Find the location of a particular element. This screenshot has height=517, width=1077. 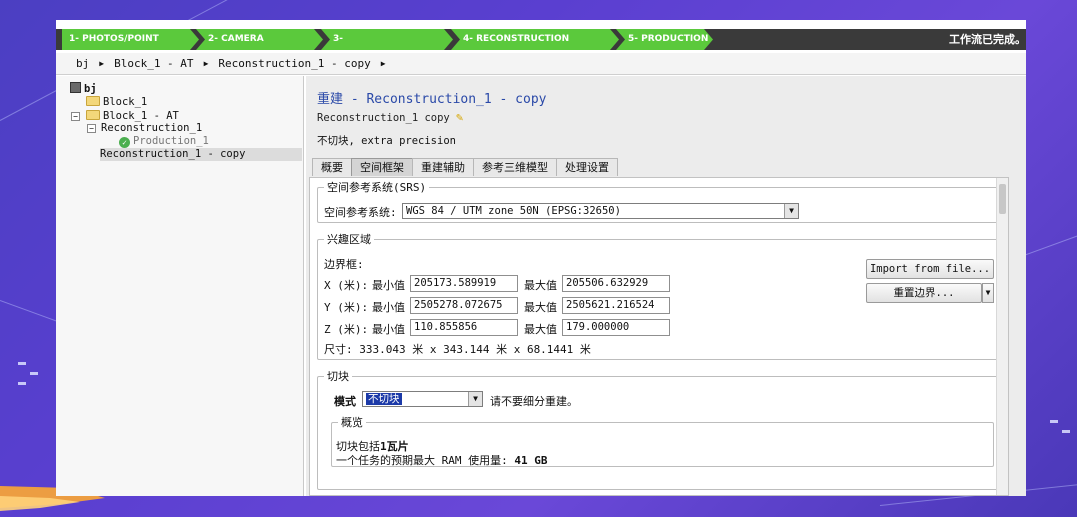

tab-bar: 概要 空间框架 重建辅助 参考三维模型 处理设置 is located at coordinates (465, 167).